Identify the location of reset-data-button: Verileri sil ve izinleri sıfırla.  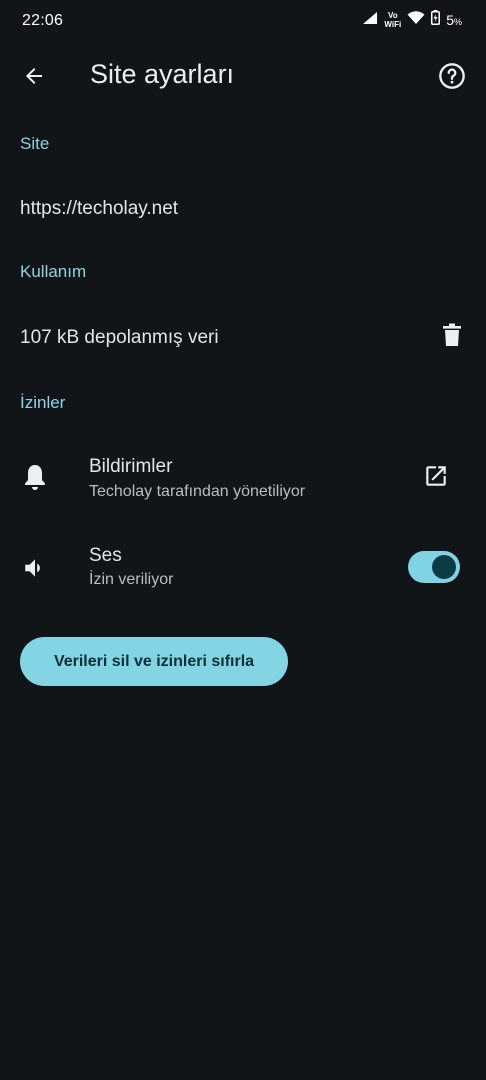
(154, 661).